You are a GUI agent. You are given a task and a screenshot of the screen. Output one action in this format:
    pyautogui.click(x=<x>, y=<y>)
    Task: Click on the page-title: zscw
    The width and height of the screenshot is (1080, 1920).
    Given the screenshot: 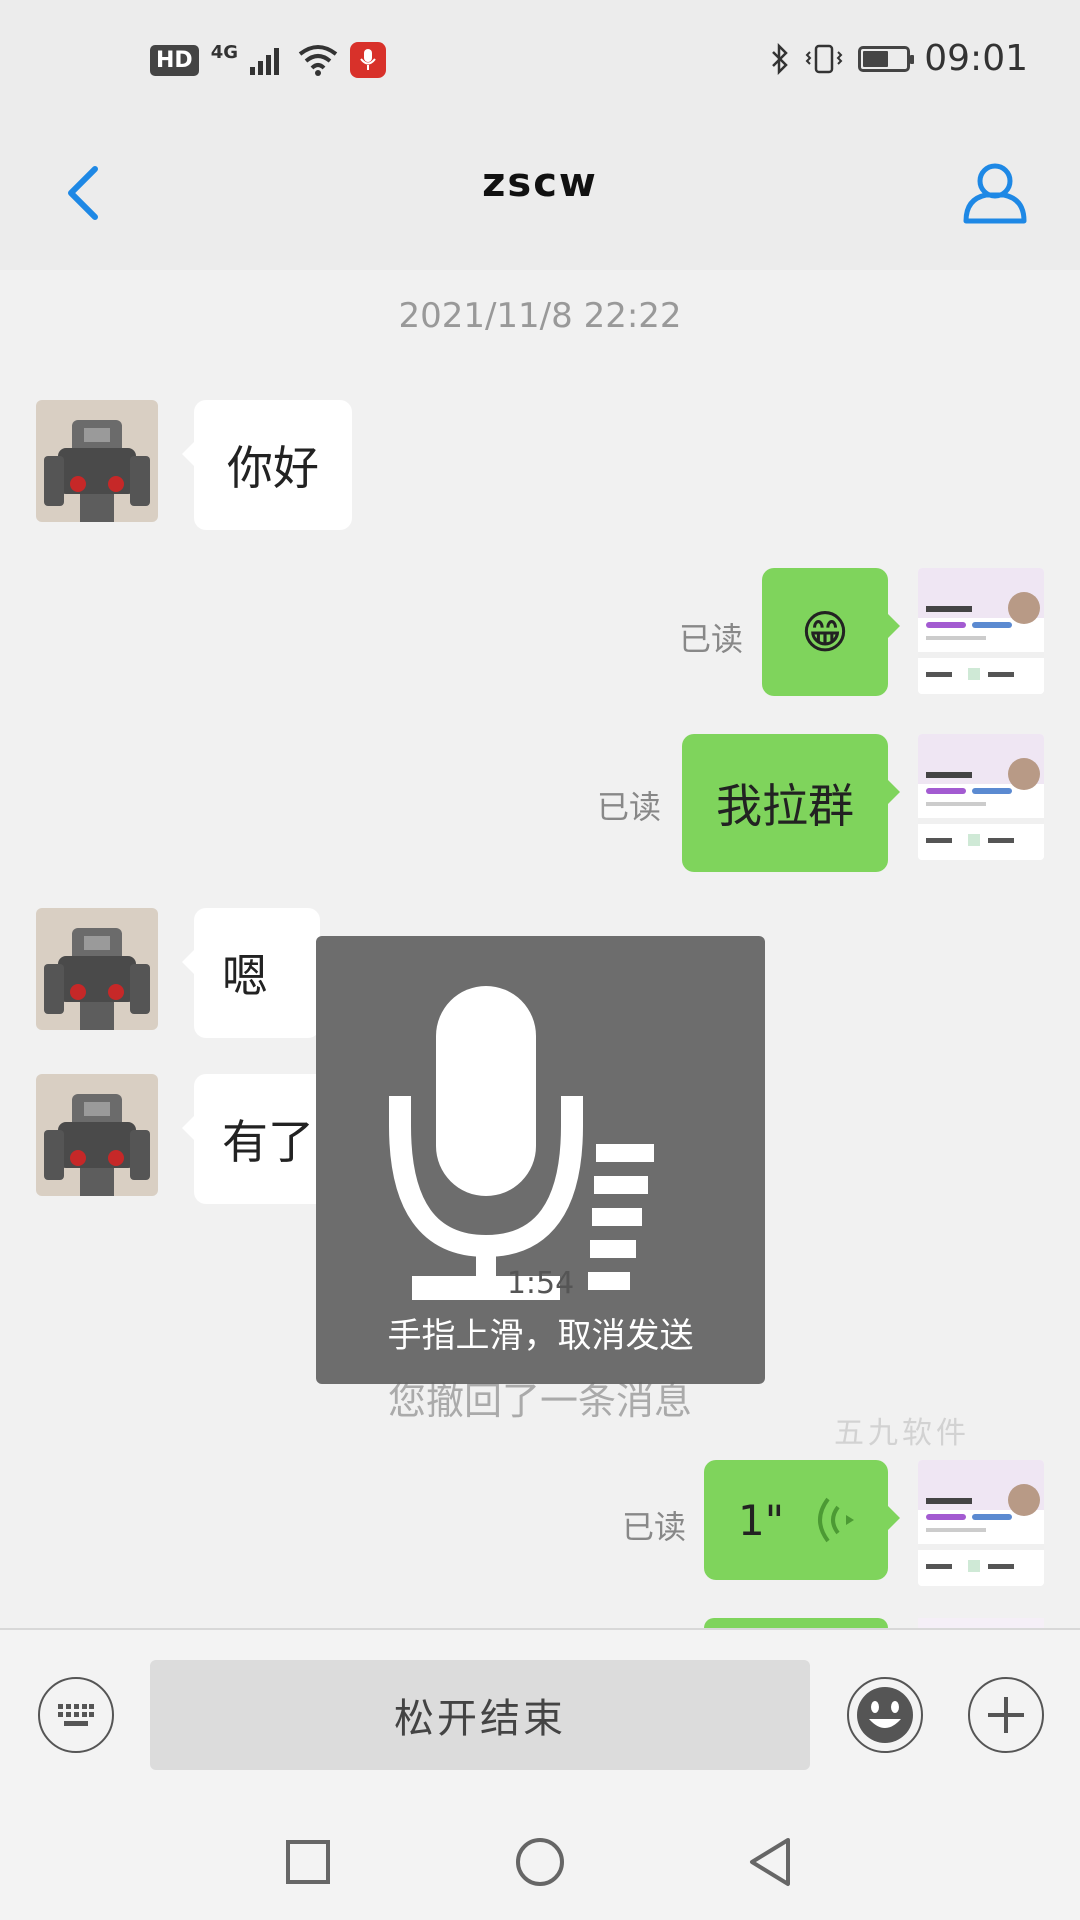 What is the action you would take?
    pyautogui.click(x=540, y=183)
    